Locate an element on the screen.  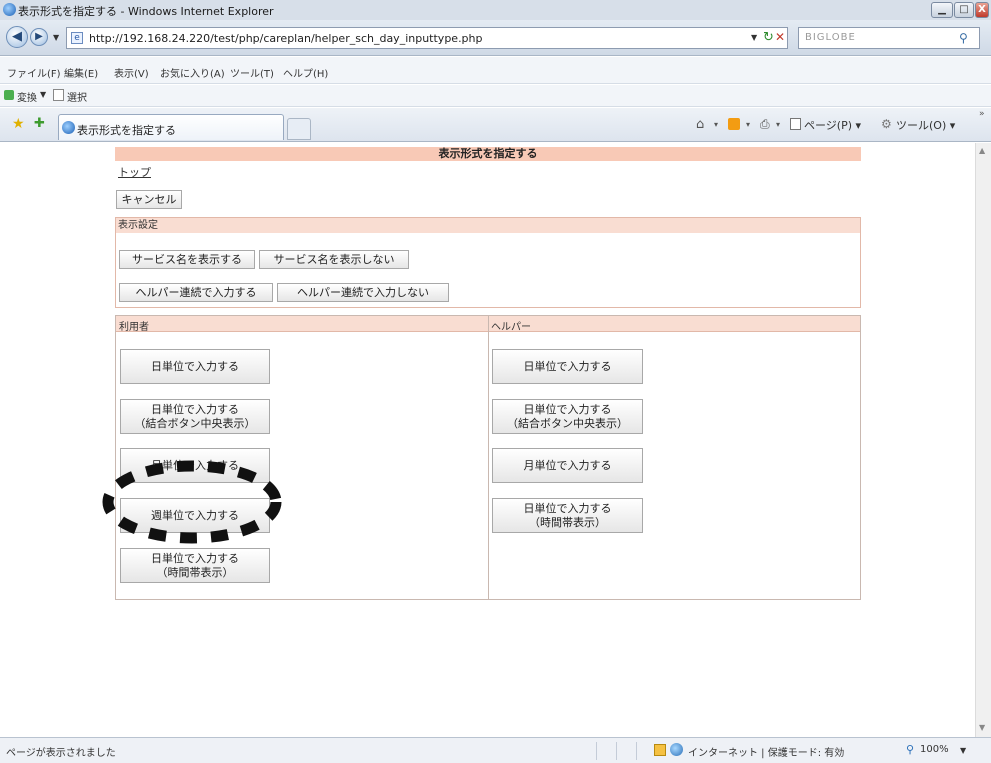
add-favorites-icon: ✚ is located at coordinates (39, 123).